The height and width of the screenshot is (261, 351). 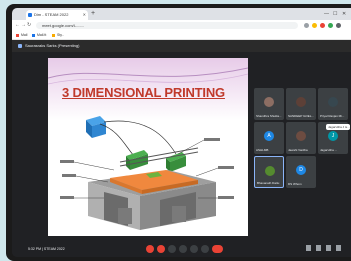 I want to click on participant-tile: Jawahi Vardha, so click(x=301, y=138).